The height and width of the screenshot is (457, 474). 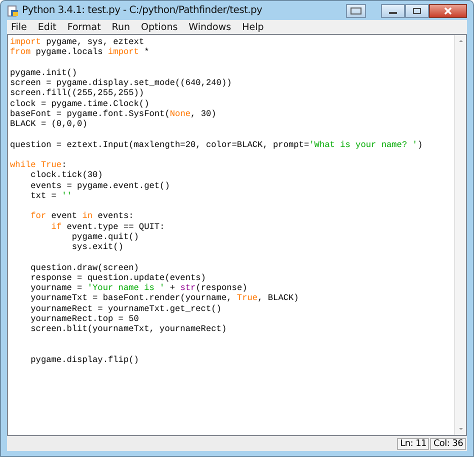 What do you see at coordinates (85, 319) in the screenshot?
I see `code-line: yournameRect.top = 50` at bounding box center [85, 319].